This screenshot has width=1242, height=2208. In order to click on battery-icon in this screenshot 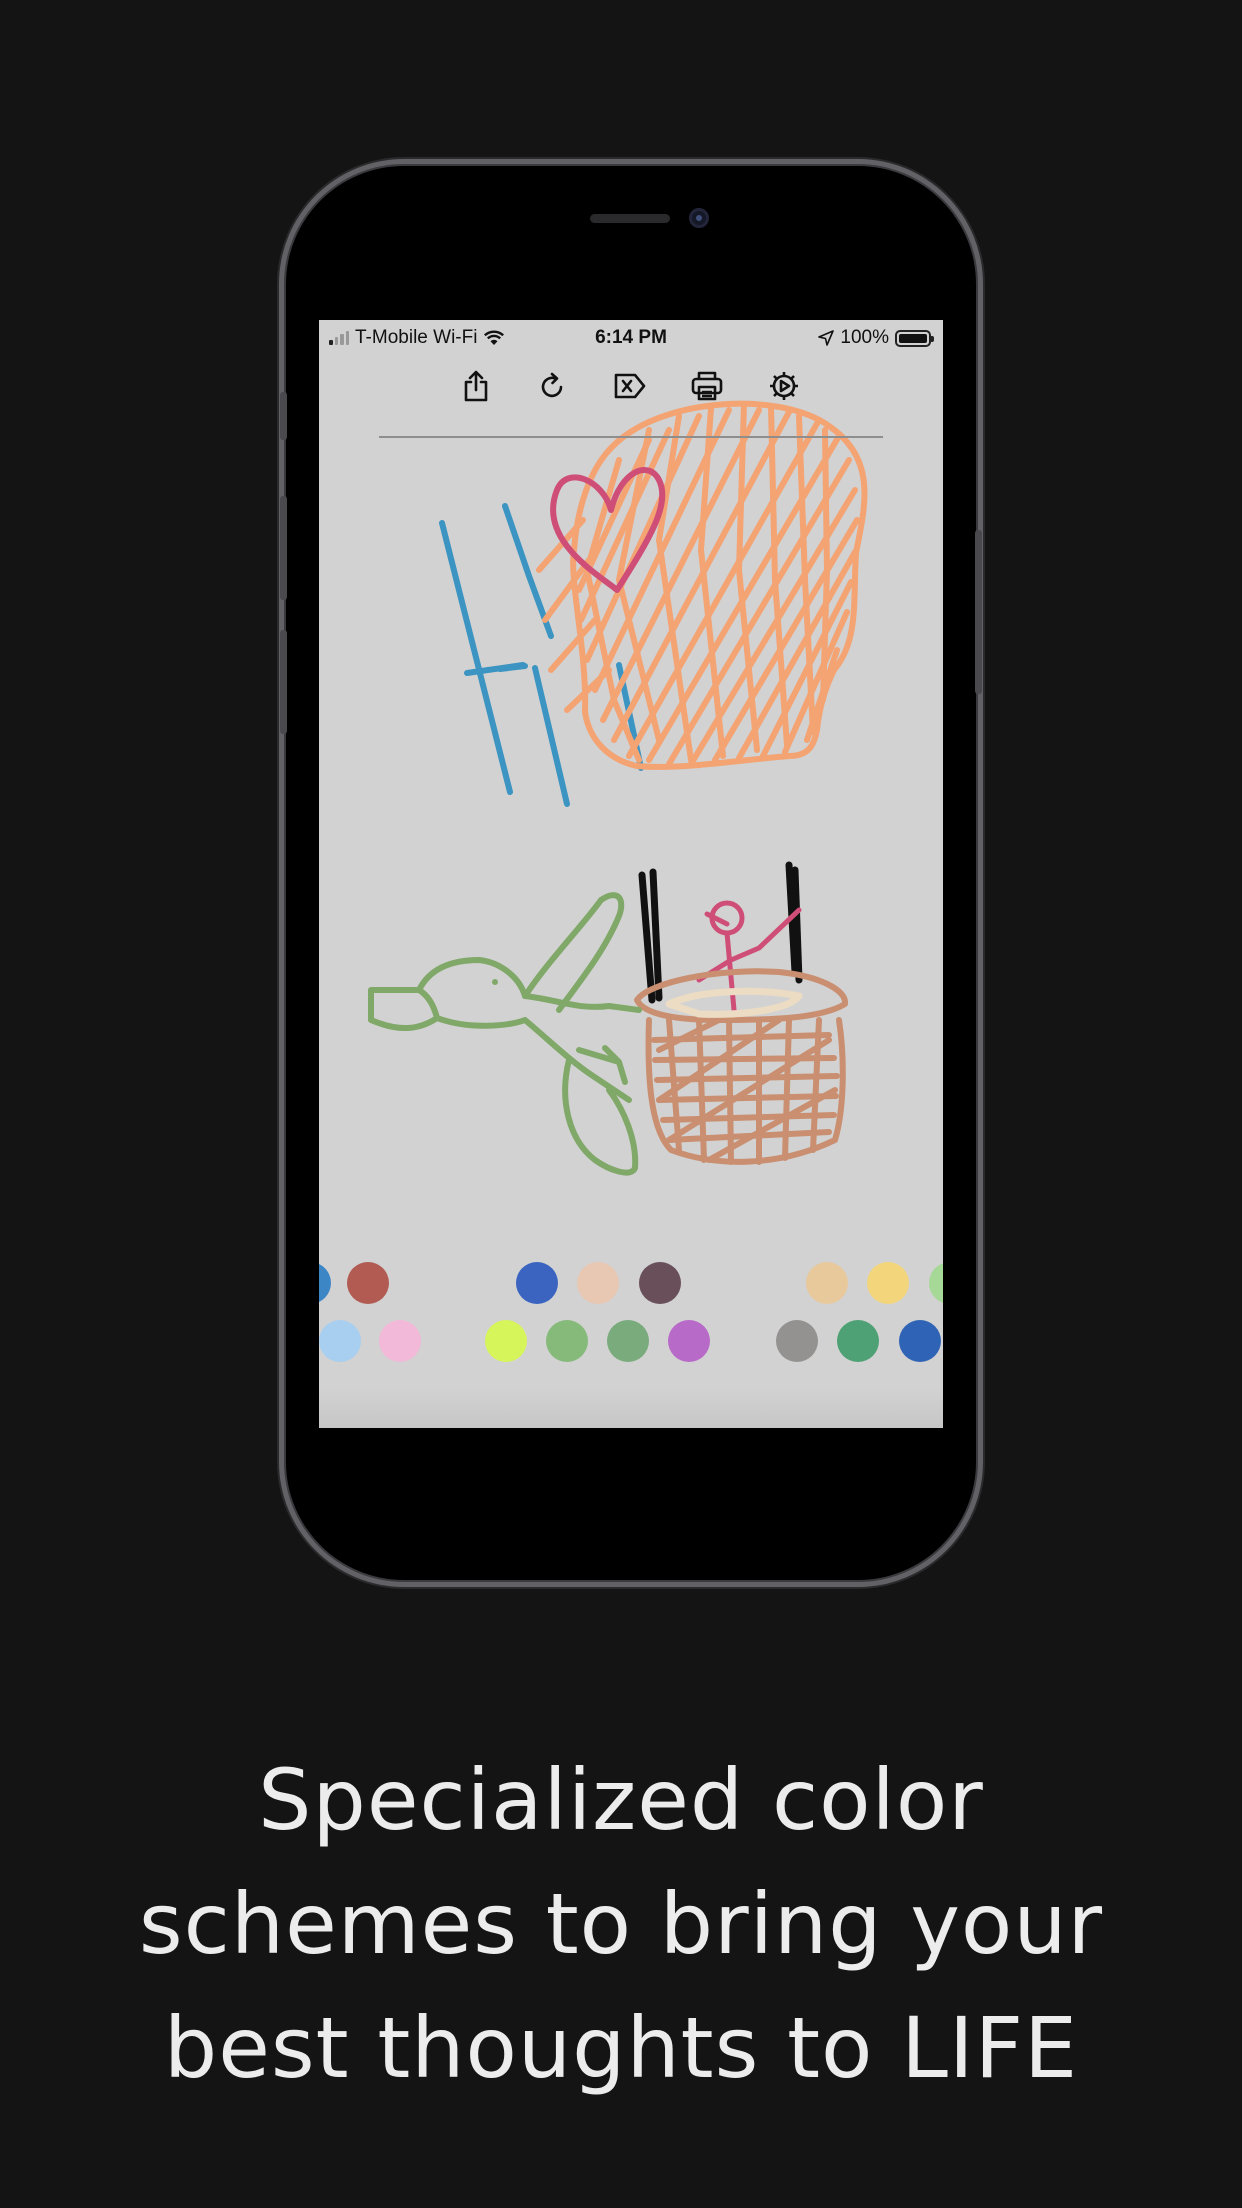, I will do `click(914, 338)`.